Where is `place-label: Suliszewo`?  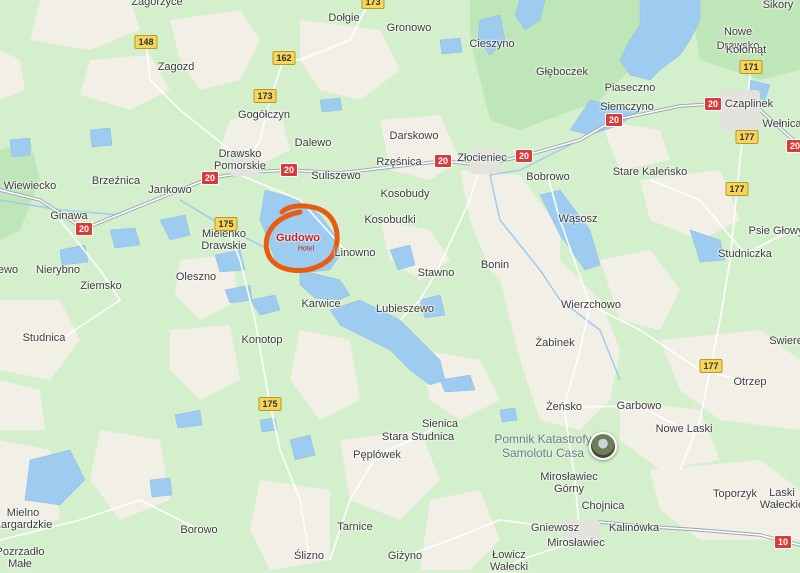
place-label: Suliszewo is located at coordinates (336, 176).